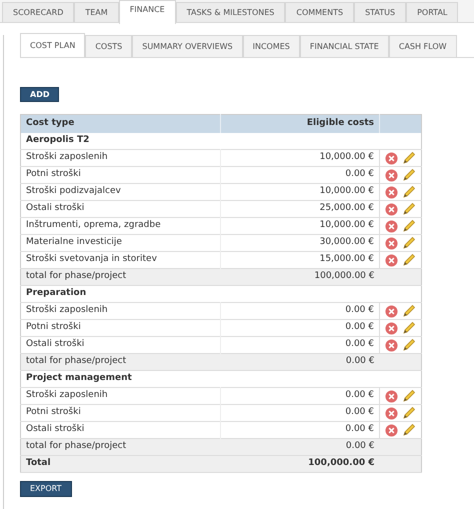  What do you see at coordinates (231, 12) in the screenshot?
I see `tab: TASKS & MILESTONES` at bounding box center [231, 12].